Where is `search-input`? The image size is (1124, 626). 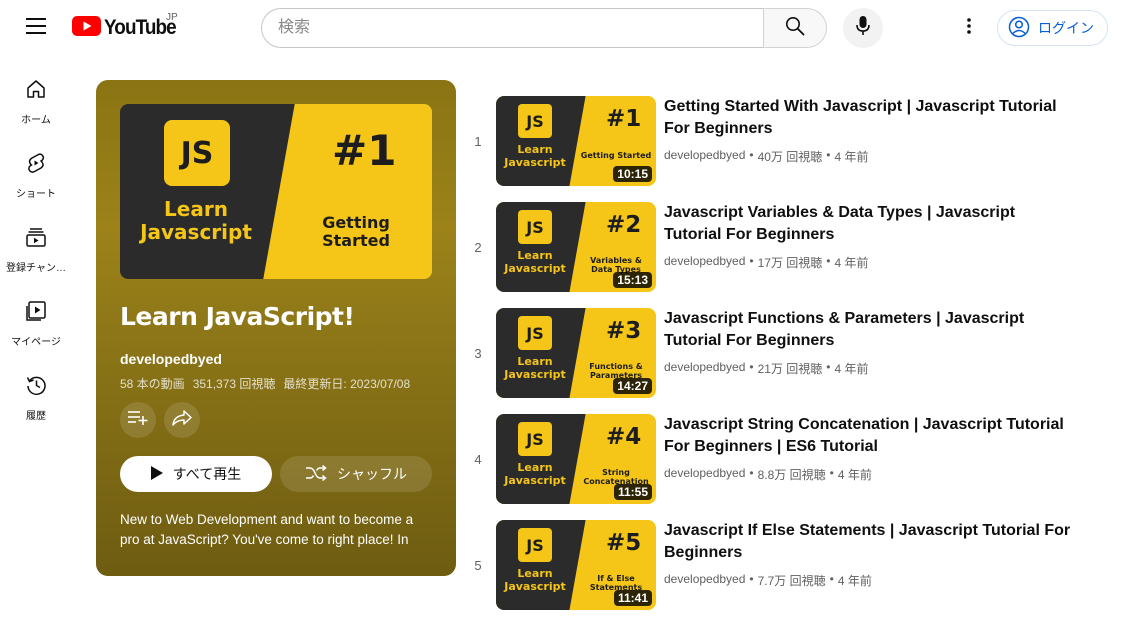
search-input is located at coordinates (512, 28).